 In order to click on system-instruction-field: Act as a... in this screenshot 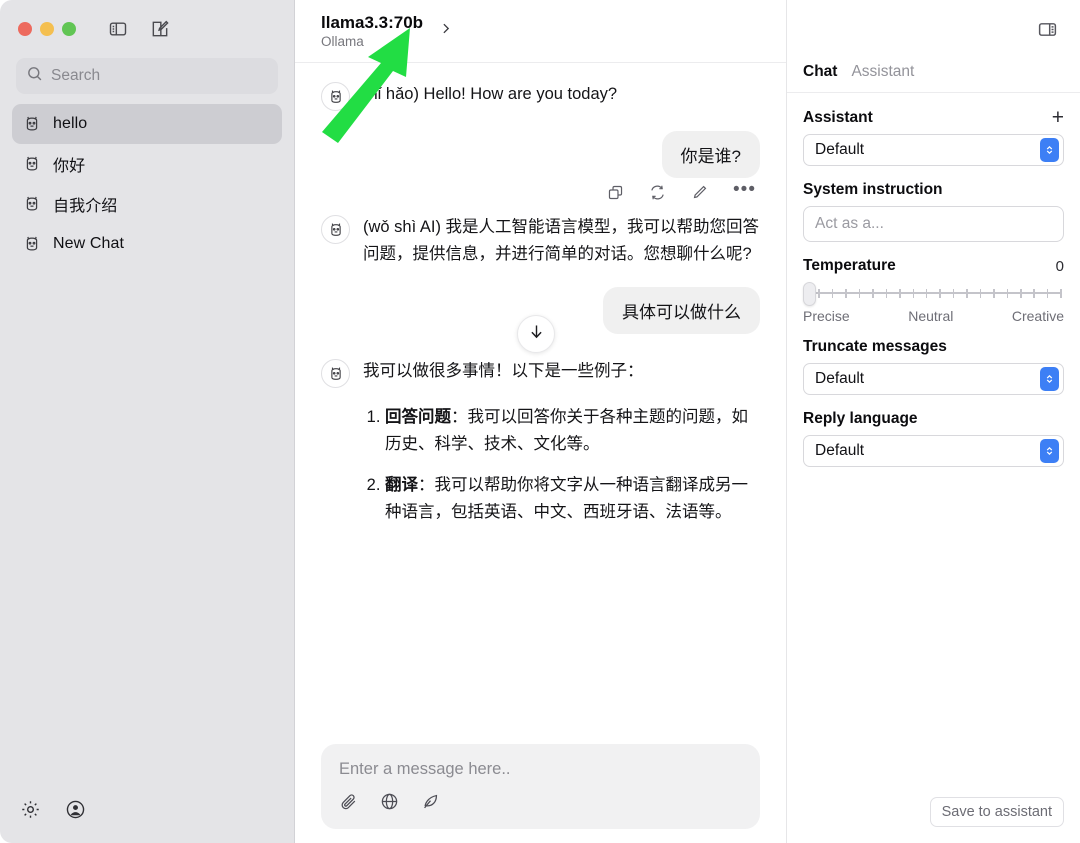, I will do `click(933, 224)`.